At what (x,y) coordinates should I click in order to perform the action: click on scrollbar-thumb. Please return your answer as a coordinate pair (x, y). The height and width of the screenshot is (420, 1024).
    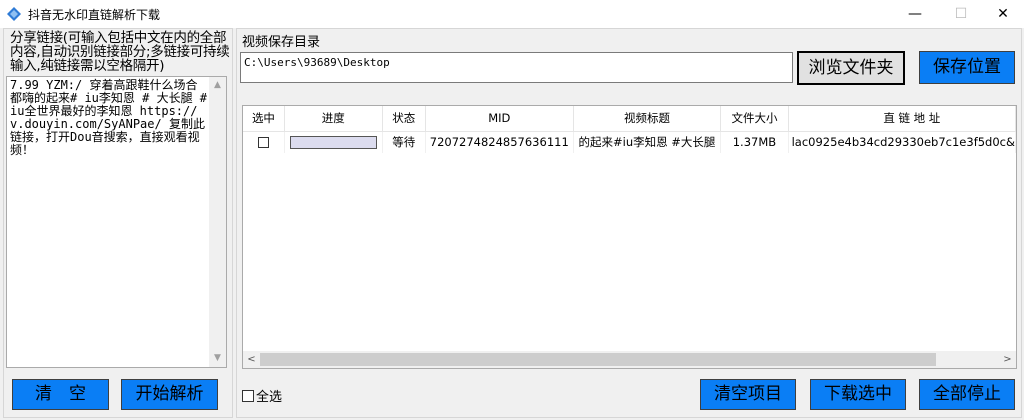
    Looking at the image, I should click on (598, 359).